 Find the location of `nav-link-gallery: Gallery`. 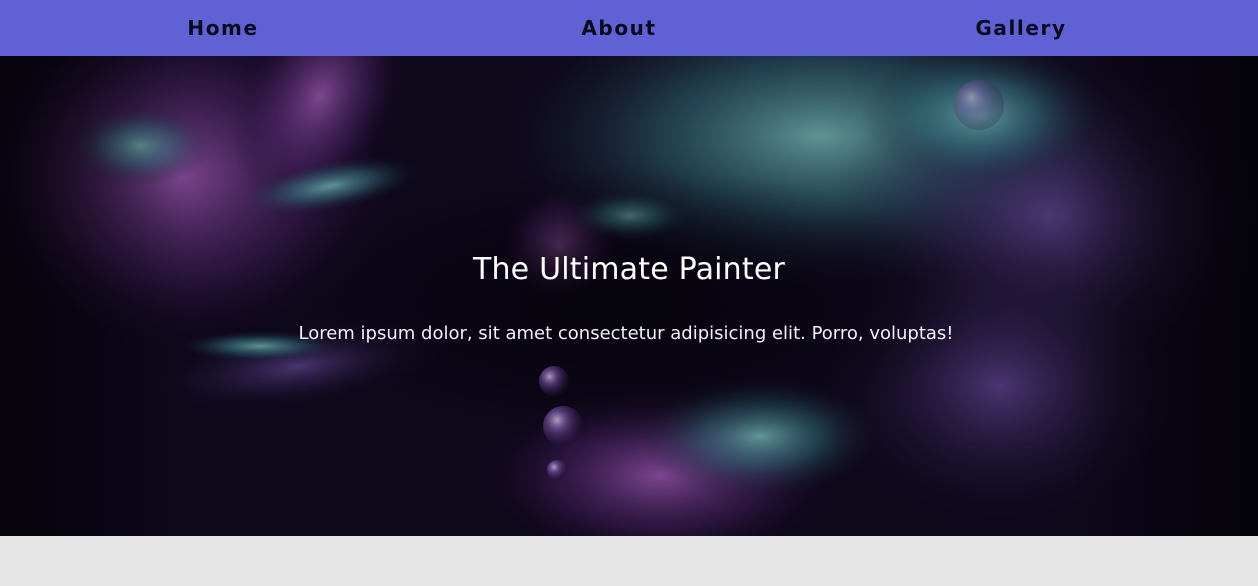

nav-link-gallery: Gallery is located at coordinates (1020, 28).